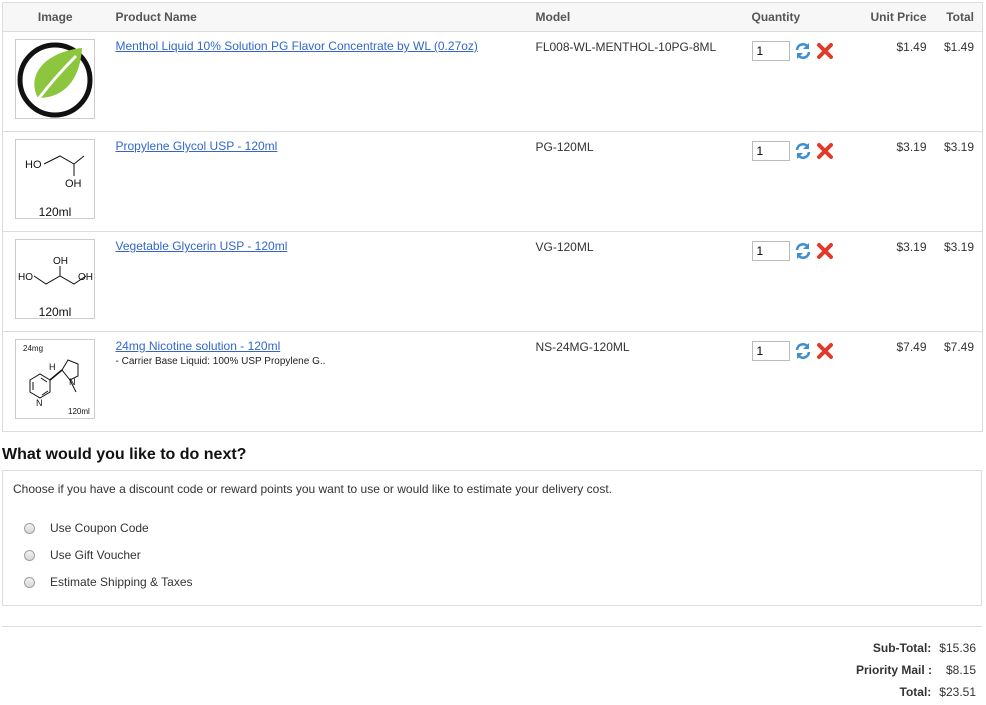 The width and height of the screenshot is (986, 705). I want to click on product-thumbnail, so click(55, 79).